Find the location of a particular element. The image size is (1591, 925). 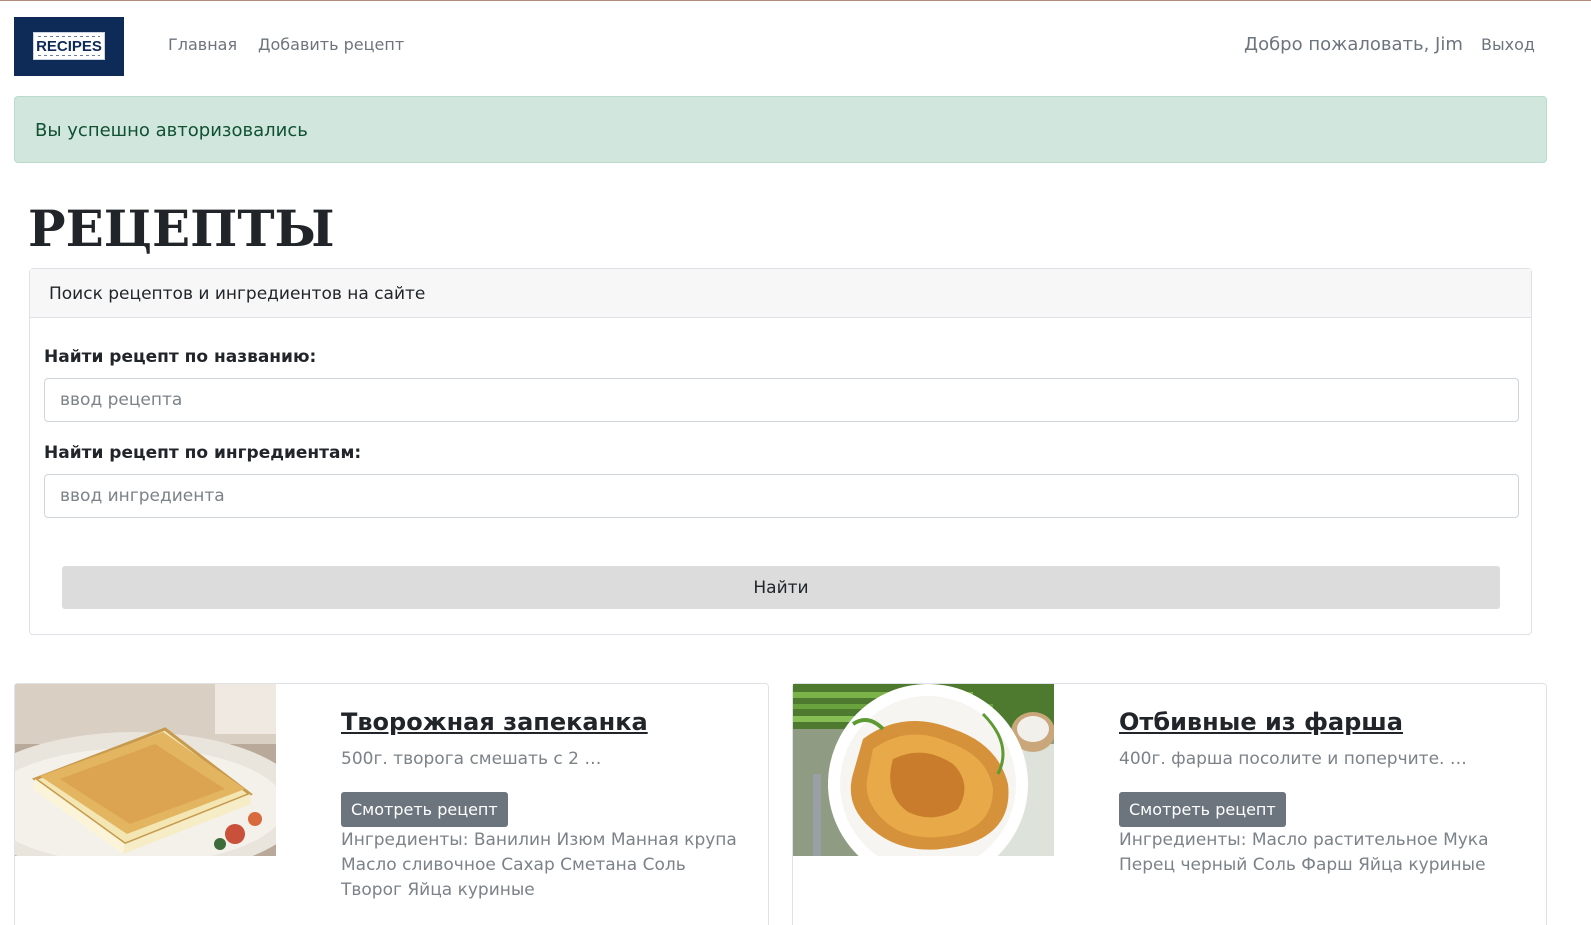

casserole-photo is located at coordinates (145, 770).